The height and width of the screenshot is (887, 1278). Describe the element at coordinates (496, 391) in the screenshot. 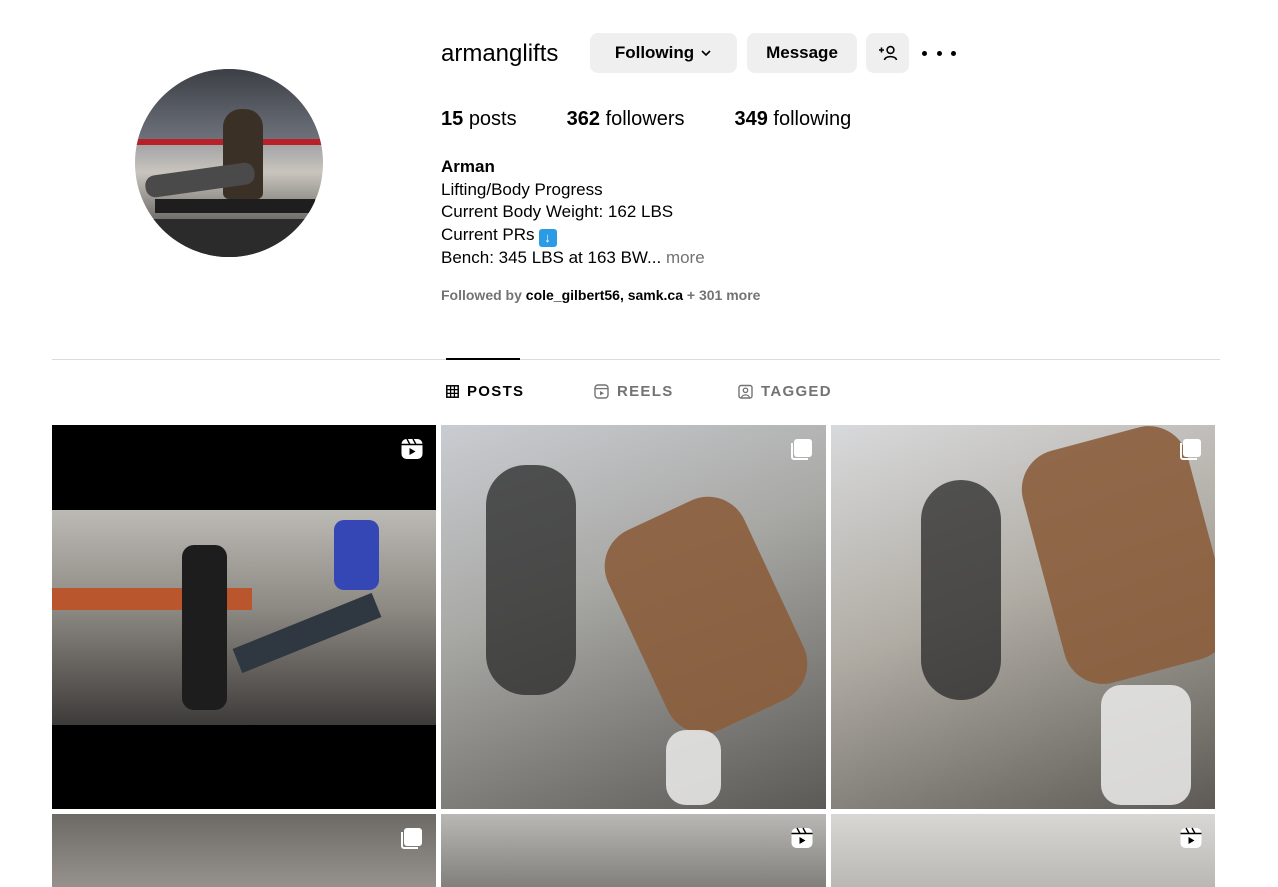

I see `tab-posts-label: POSTS` at that location.